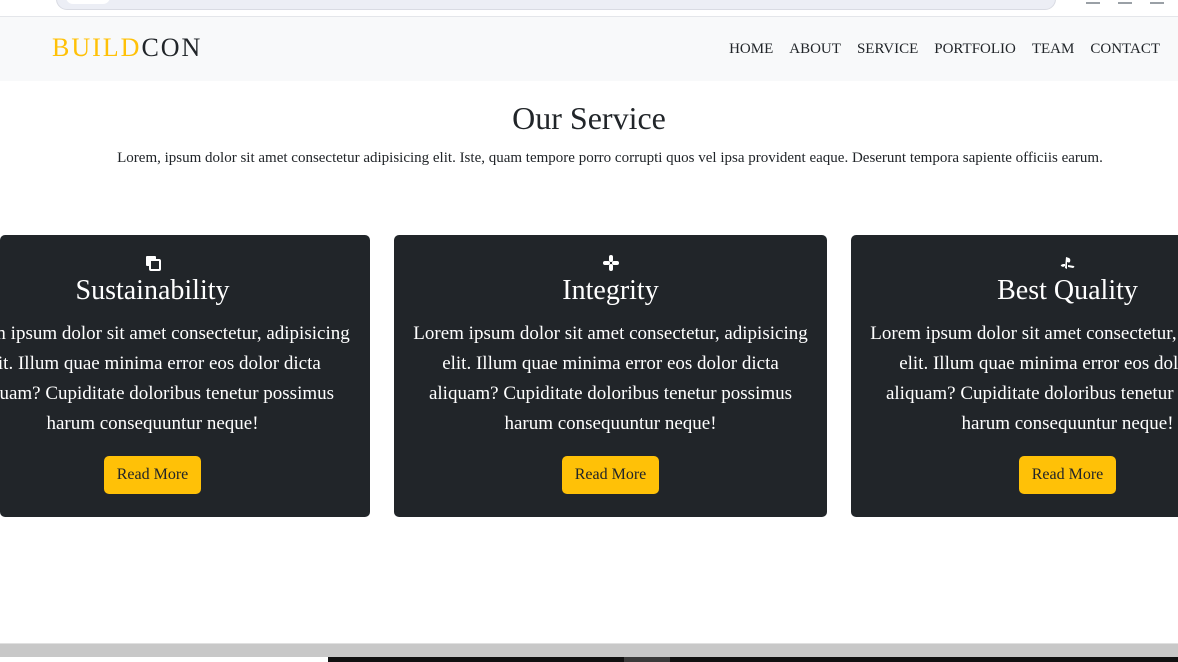  What do you see at coordinates (610, 263) in the screenshot?
I see `slack-icon` at bounding box center [610, 263].